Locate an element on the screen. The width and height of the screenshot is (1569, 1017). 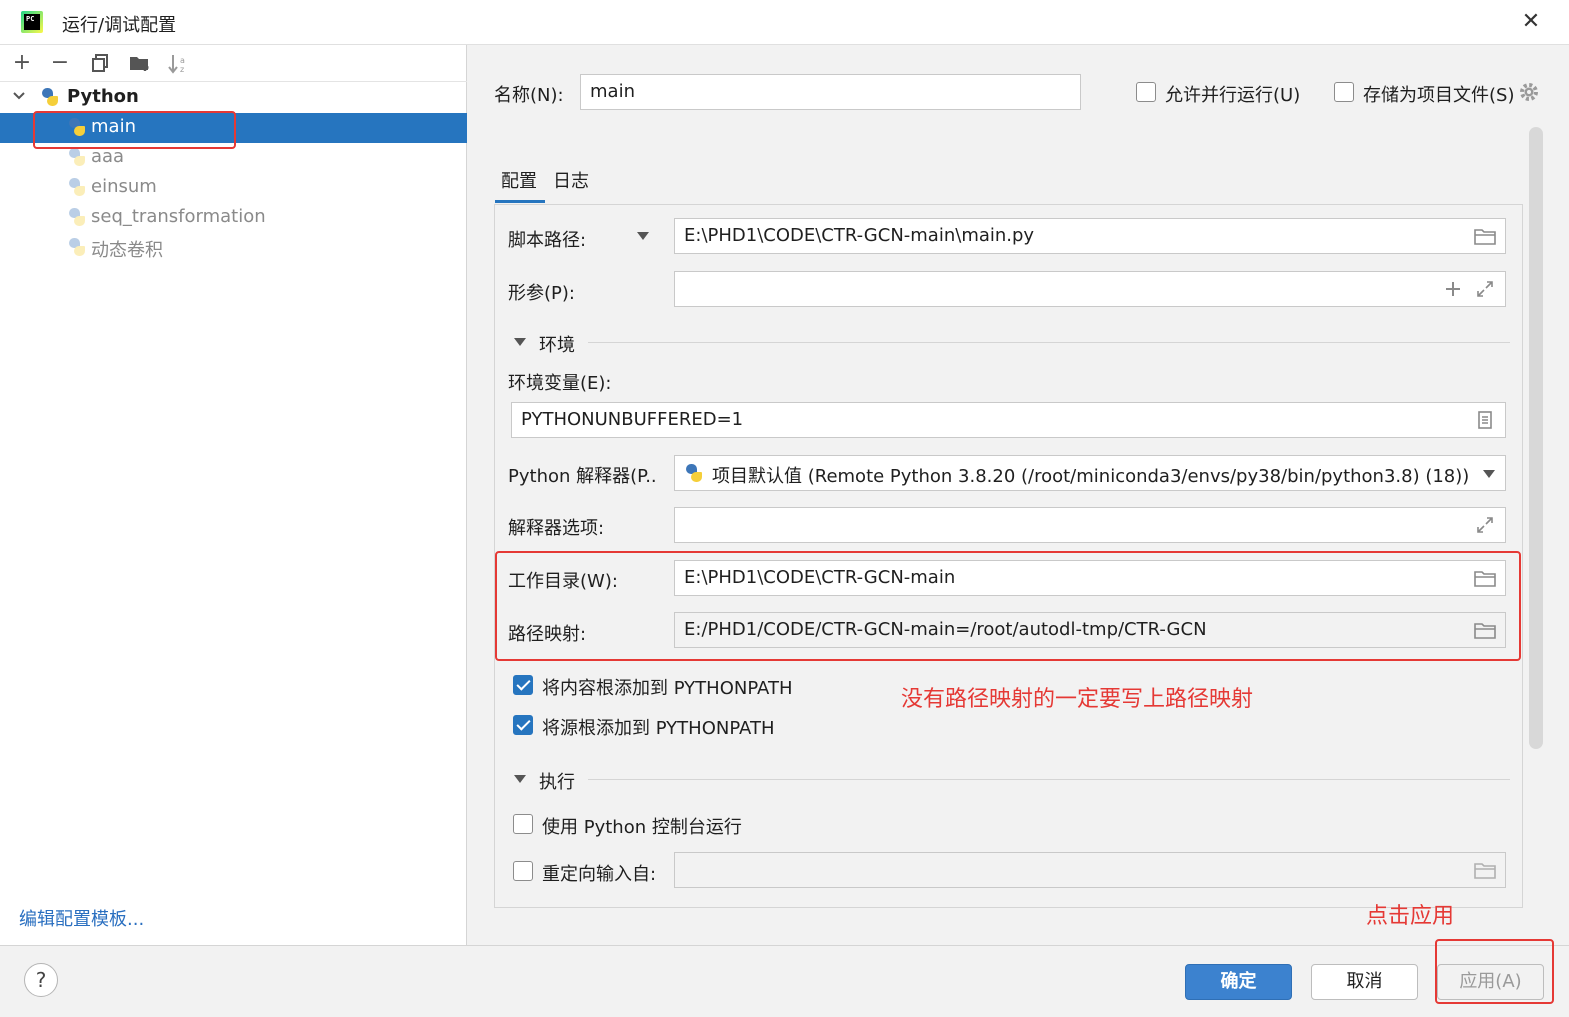
cancel-button: 取消 is located at coordinates (1364, 982).